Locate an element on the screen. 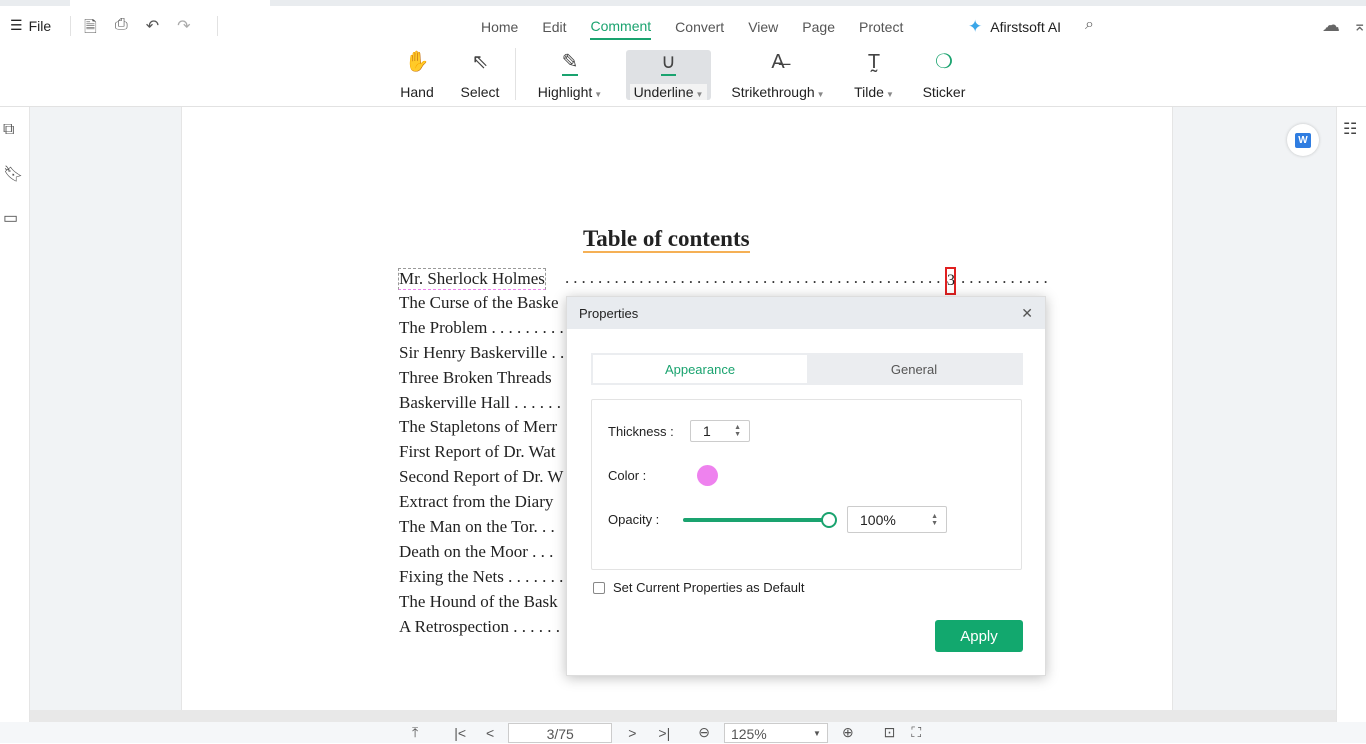  tab-appearance: Appearance is located at coordinates (700, 369).